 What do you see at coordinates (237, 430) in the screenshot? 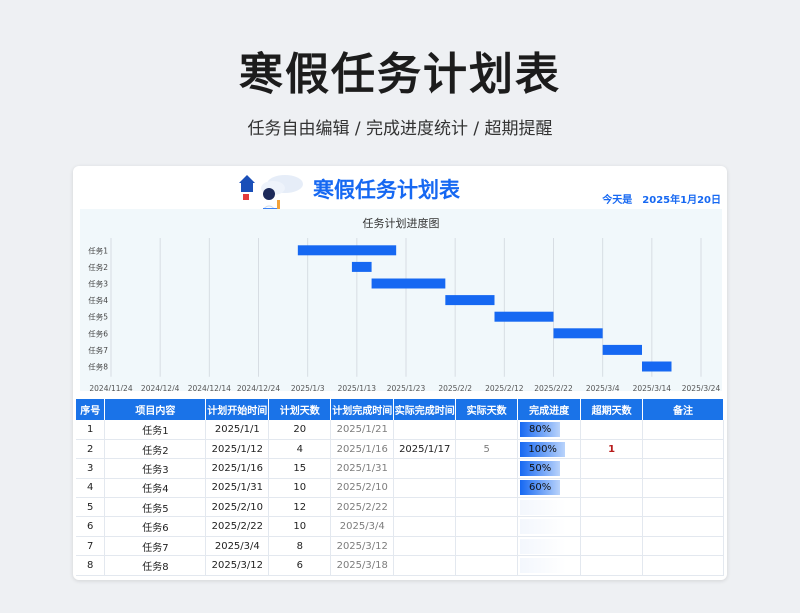
I see `cell-start: 2025/1/1` at bounding box center [237, 430].